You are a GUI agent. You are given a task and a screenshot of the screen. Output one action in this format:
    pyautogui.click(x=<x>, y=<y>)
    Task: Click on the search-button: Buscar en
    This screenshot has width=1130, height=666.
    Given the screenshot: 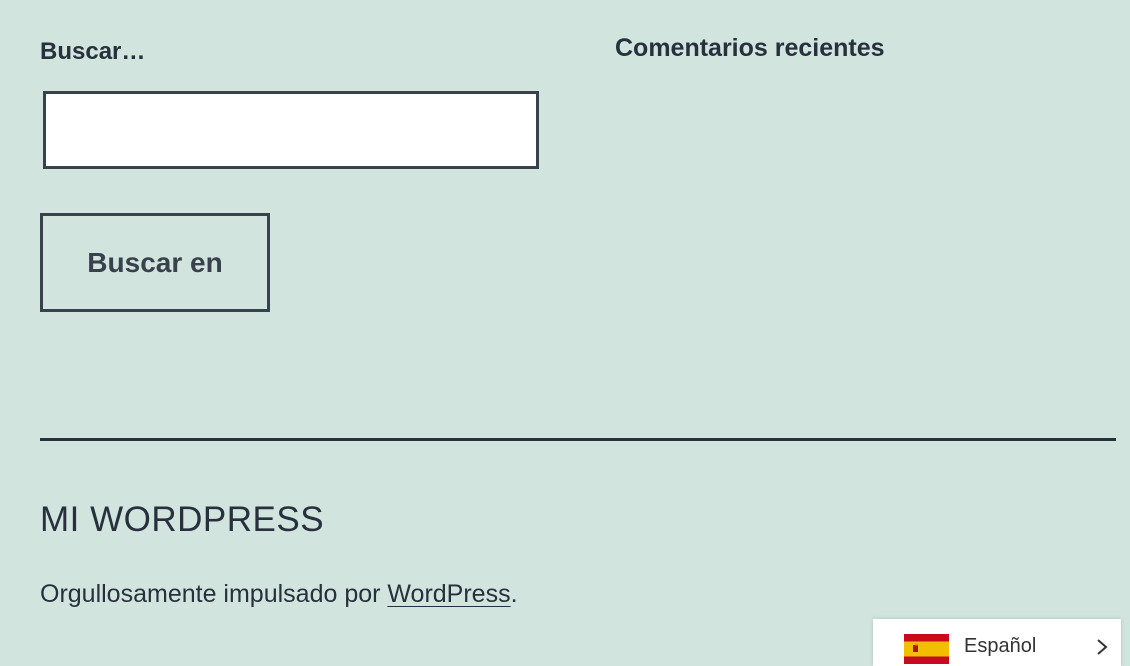 What is the action you would take?
    pyautogui.click(x=155, y=262)
    